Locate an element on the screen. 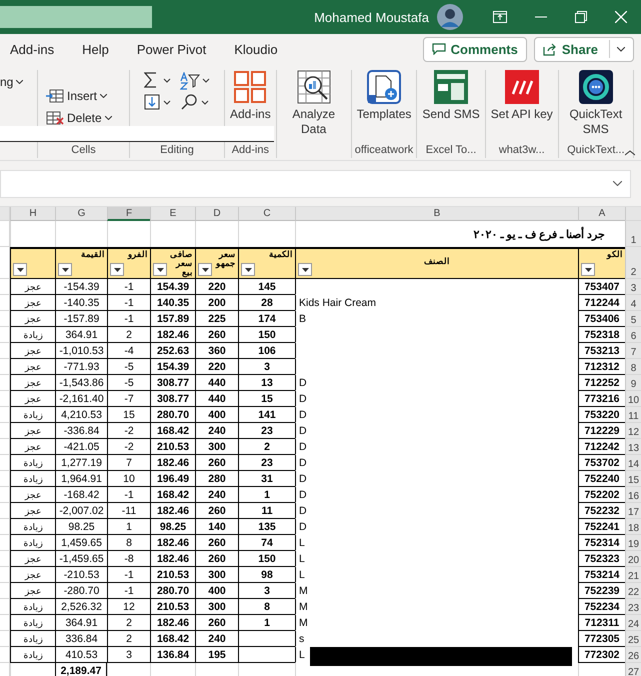  expand-icon is located at coordinates (617, 183).